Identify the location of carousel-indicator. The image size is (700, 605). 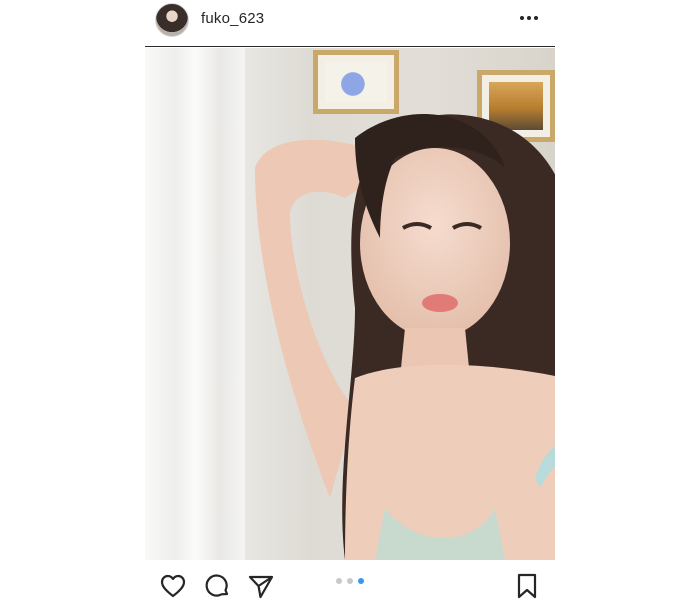
(350, 584).